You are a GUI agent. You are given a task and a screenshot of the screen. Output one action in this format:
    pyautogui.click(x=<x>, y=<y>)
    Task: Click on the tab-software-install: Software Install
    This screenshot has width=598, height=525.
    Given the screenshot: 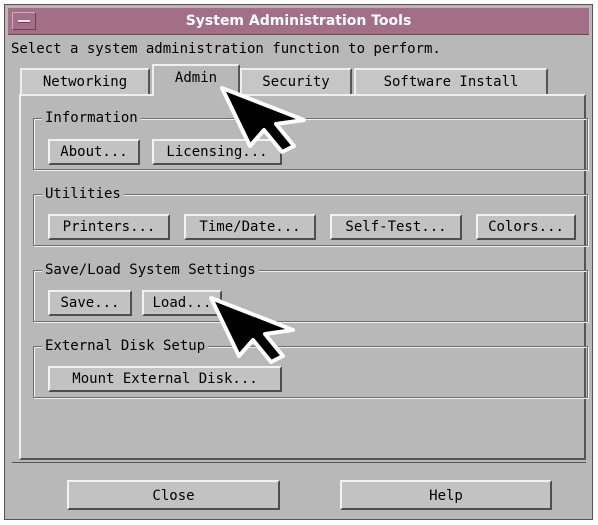 What is the action you would take?
    pyautogui.click(x=451, y=81)
    